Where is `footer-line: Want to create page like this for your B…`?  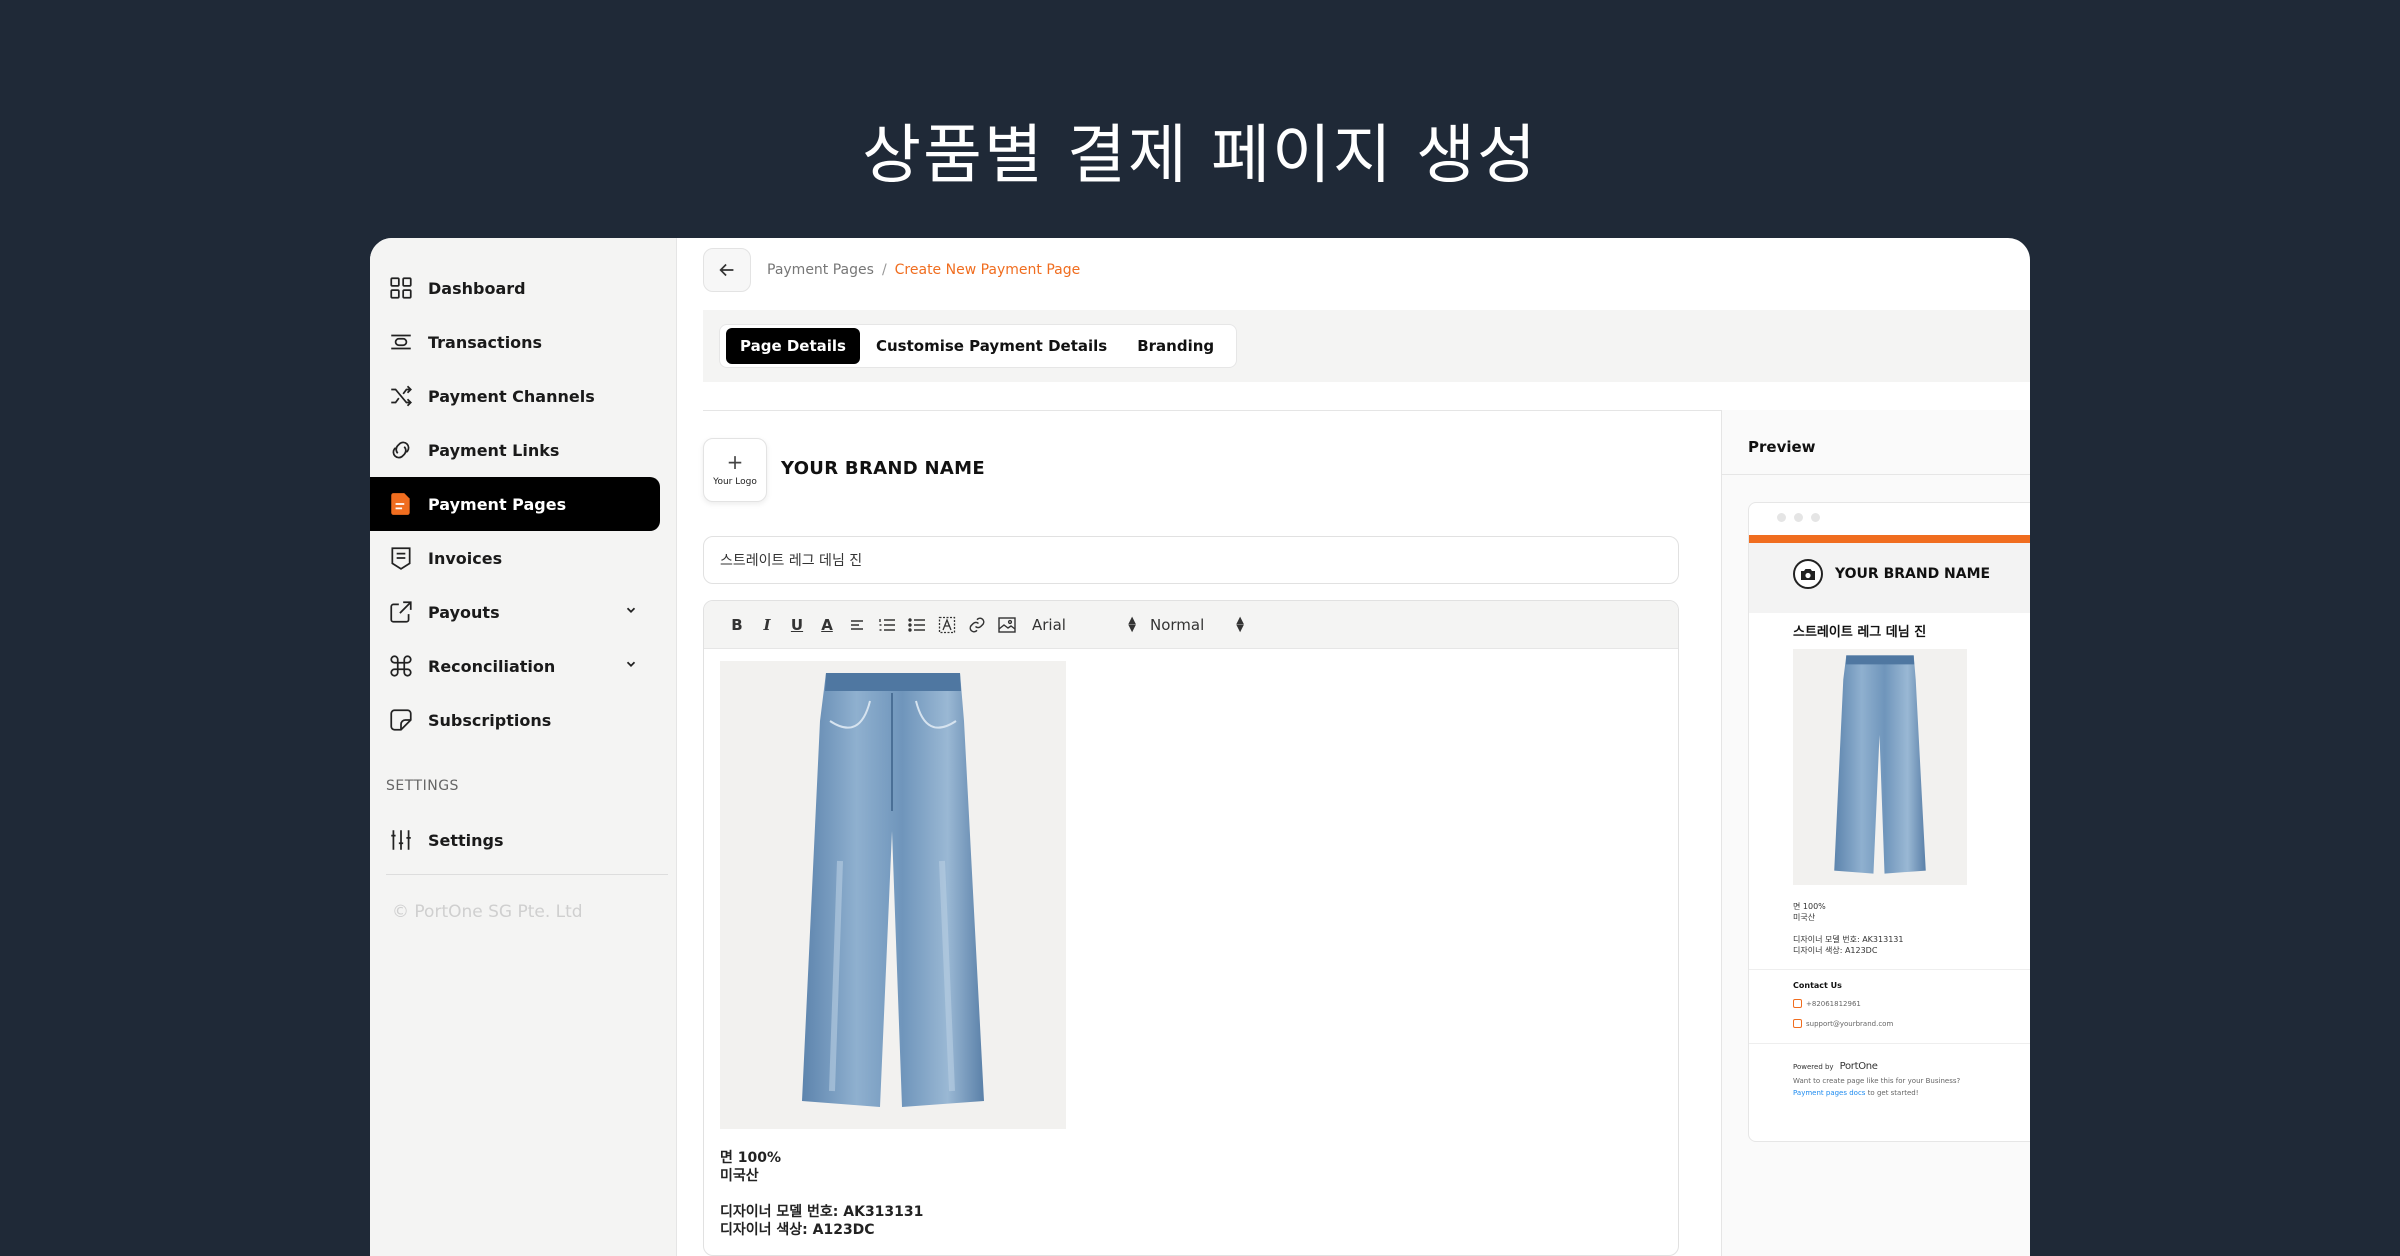
footer-line: Want to create page like this for your B… is located at coordinates (1877, 1081).